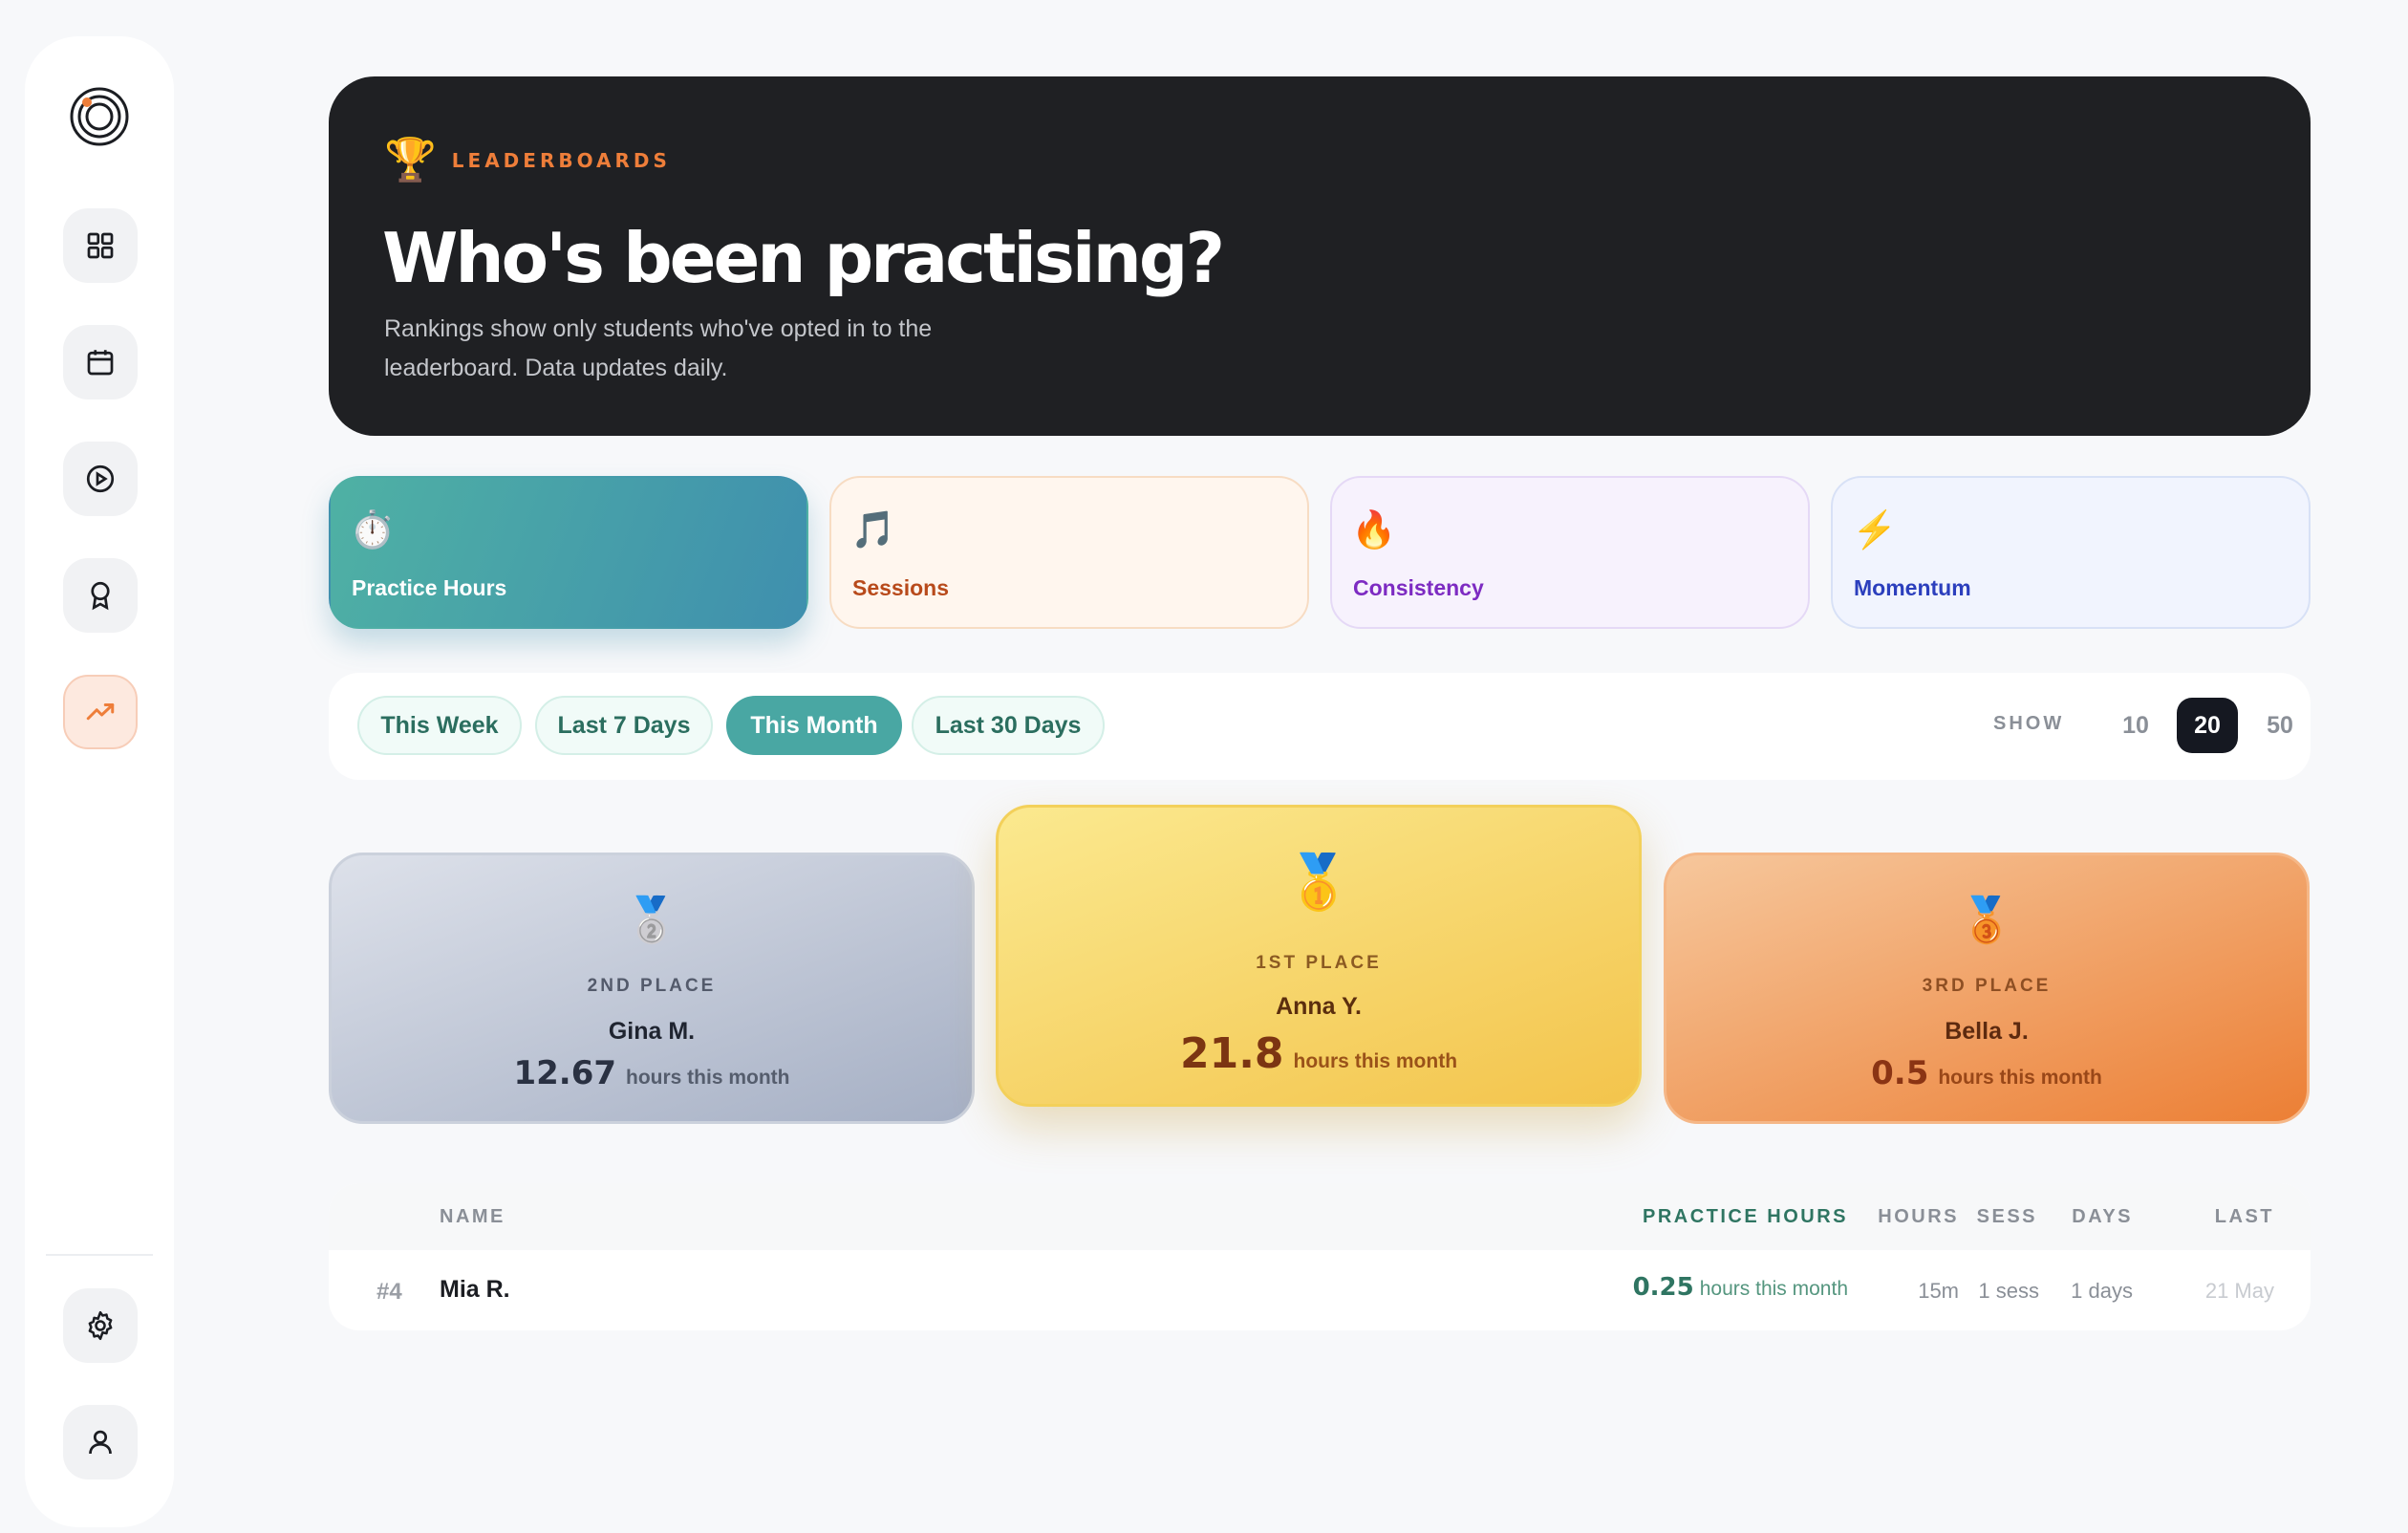 The width and height of the screenshot is (2408, 1533). I want to click on place-label: 3RD PLACE, so click(1987, 986).